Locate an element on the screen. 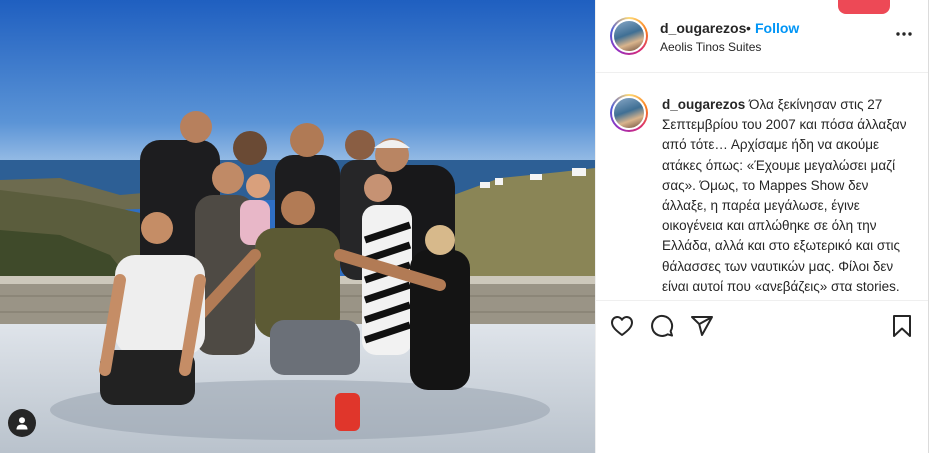  follow-button: Follow is located at coordinates (777, 28).